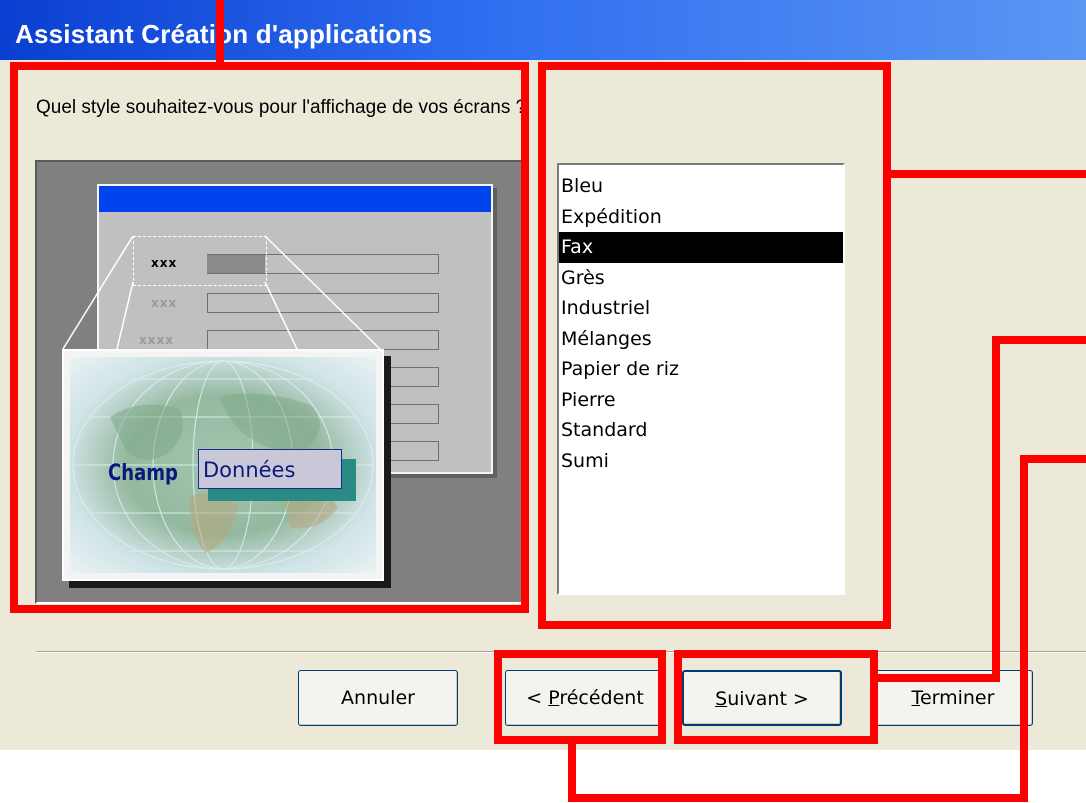 The image size is (1086, 803). Describe the element at coordinates (1024, 628) in the screenshot. I see `annotation-pointer-previous-right` at that location.